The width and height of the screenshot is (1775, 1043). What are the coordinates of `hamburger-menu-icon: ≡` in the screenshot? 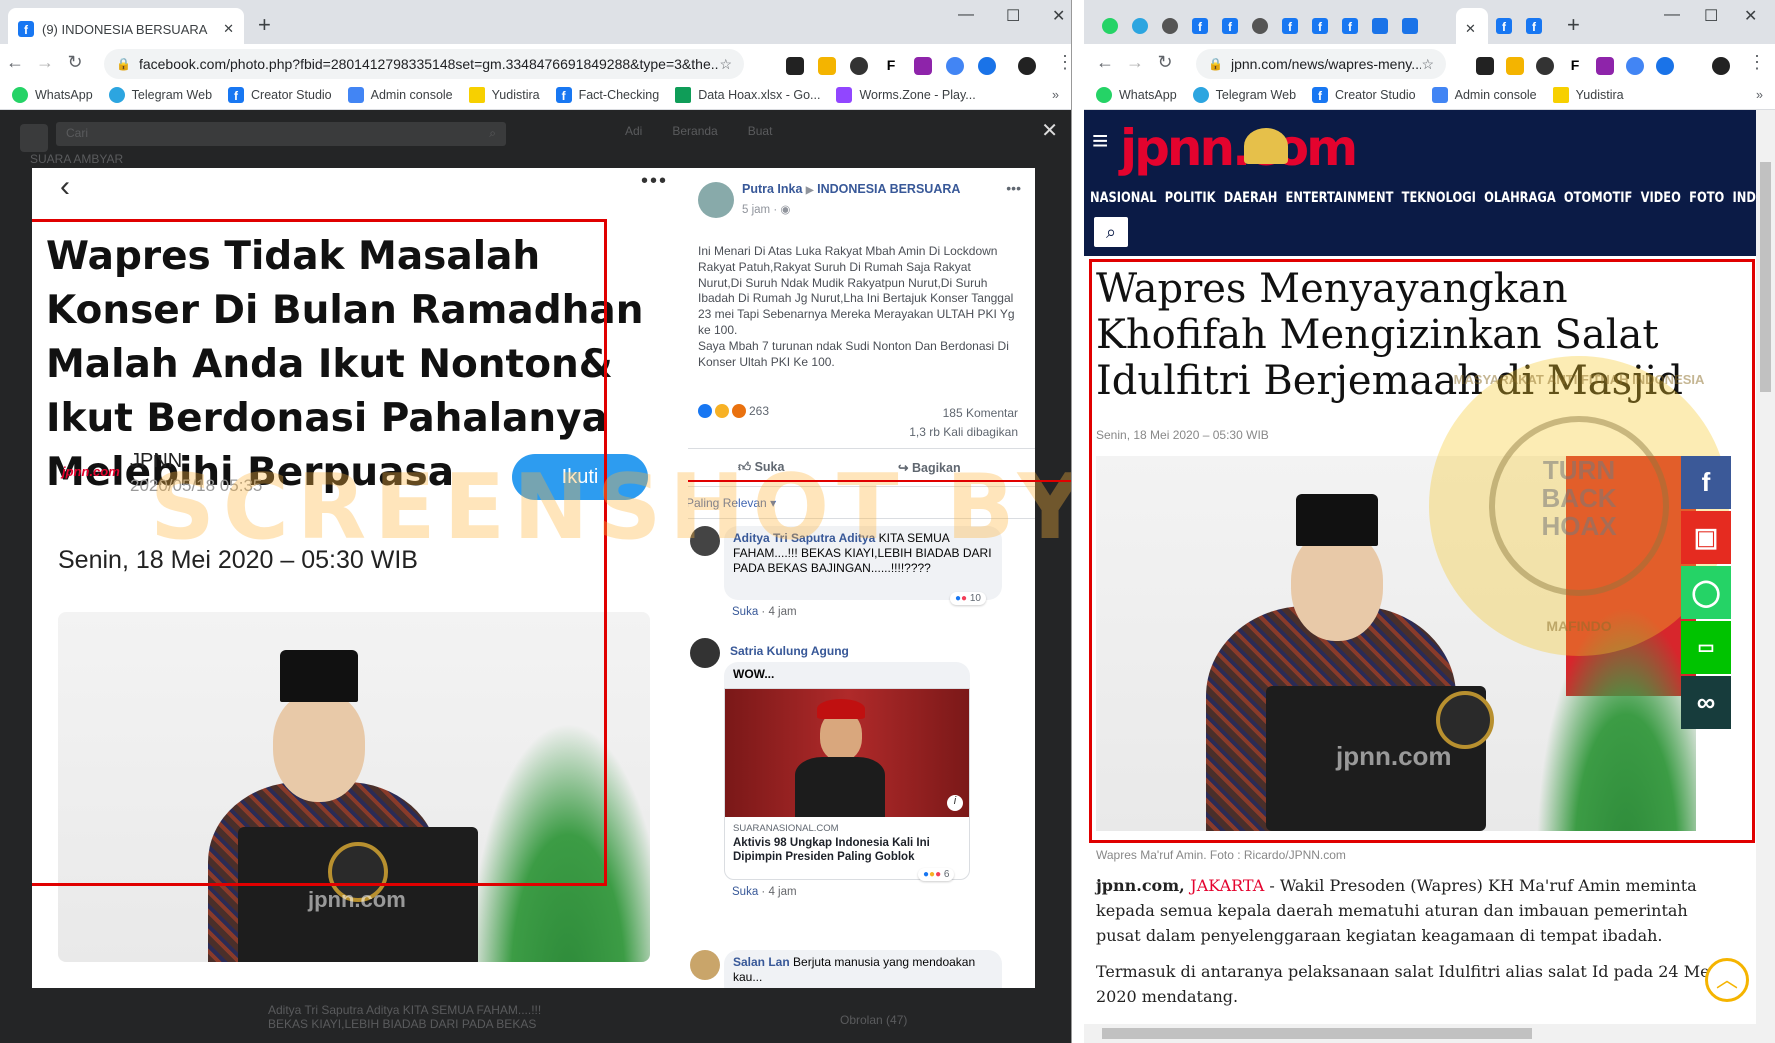 It's located at (1100, 141).